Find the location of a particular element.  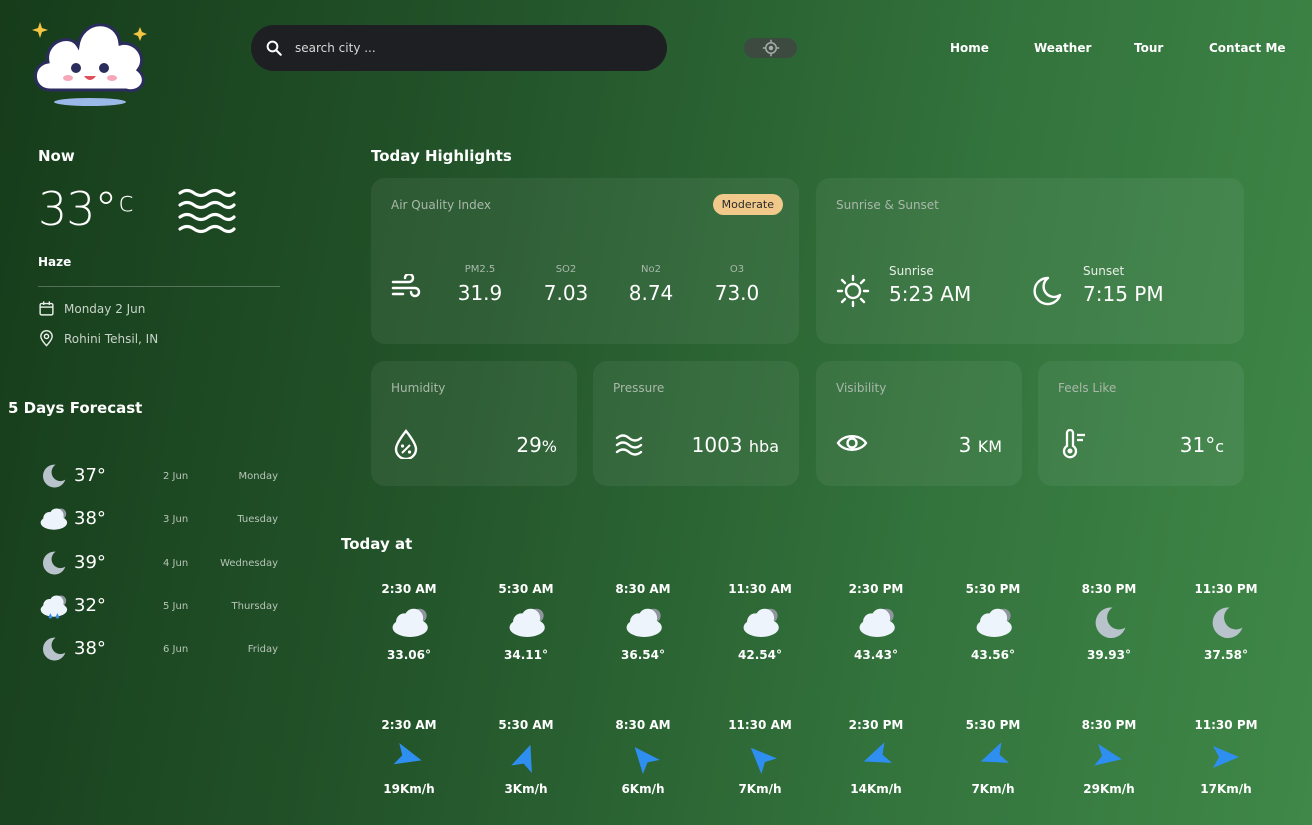

forecast-row: 39° 4 Jun Wednesday is located at coordinates (158, 564).